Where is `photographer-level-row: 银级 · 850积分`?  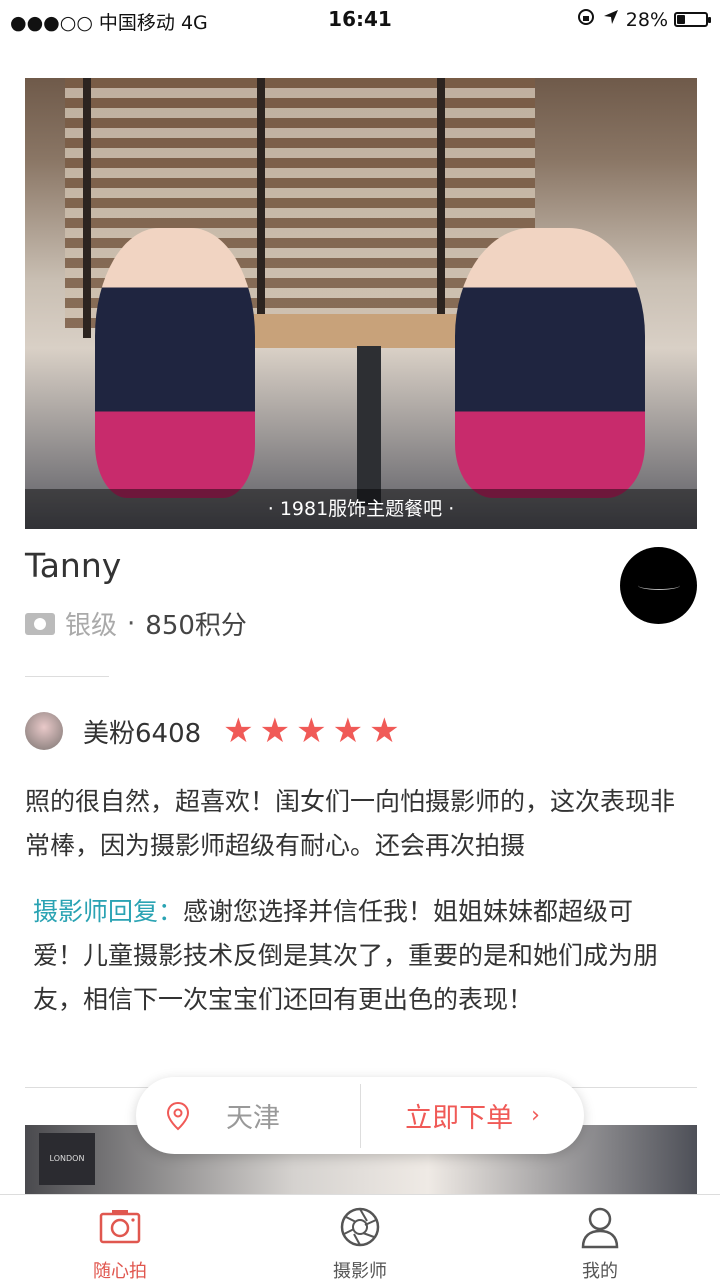 photographer-level-row: 银级 · 850积分 is located at coordinates (136, 623).